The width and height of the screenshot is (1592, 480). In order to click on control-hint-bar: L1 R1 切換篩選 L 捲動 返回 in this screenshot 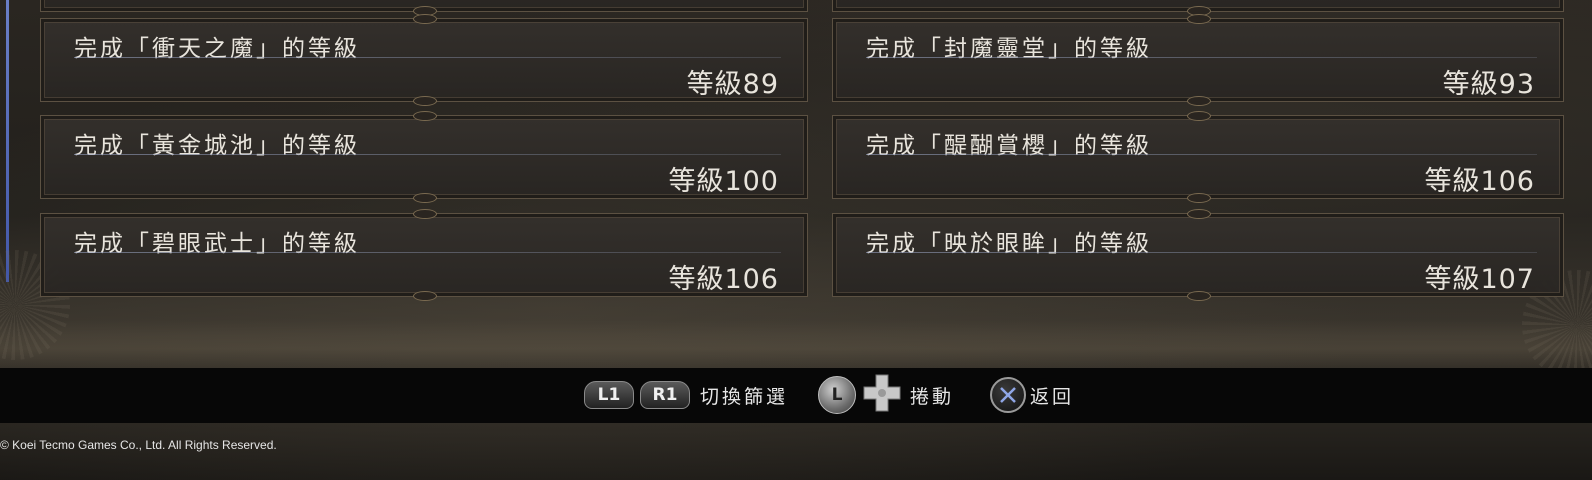, I will do `click(796, 395)`.